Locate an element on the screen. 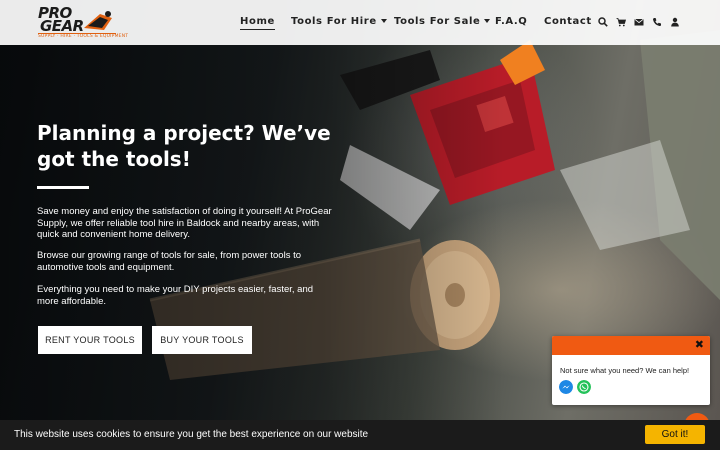  cookie-accept-button-label: Got it! is located at coordinates (675, 434).